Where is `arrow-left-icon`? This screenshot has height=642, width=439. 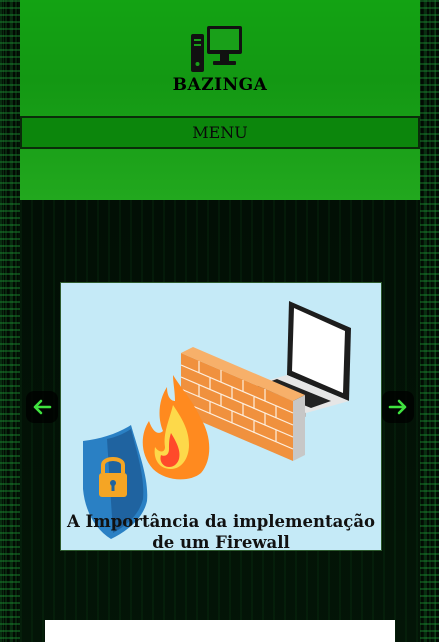
arrow-left-icon is located at coordinates (42, 407).